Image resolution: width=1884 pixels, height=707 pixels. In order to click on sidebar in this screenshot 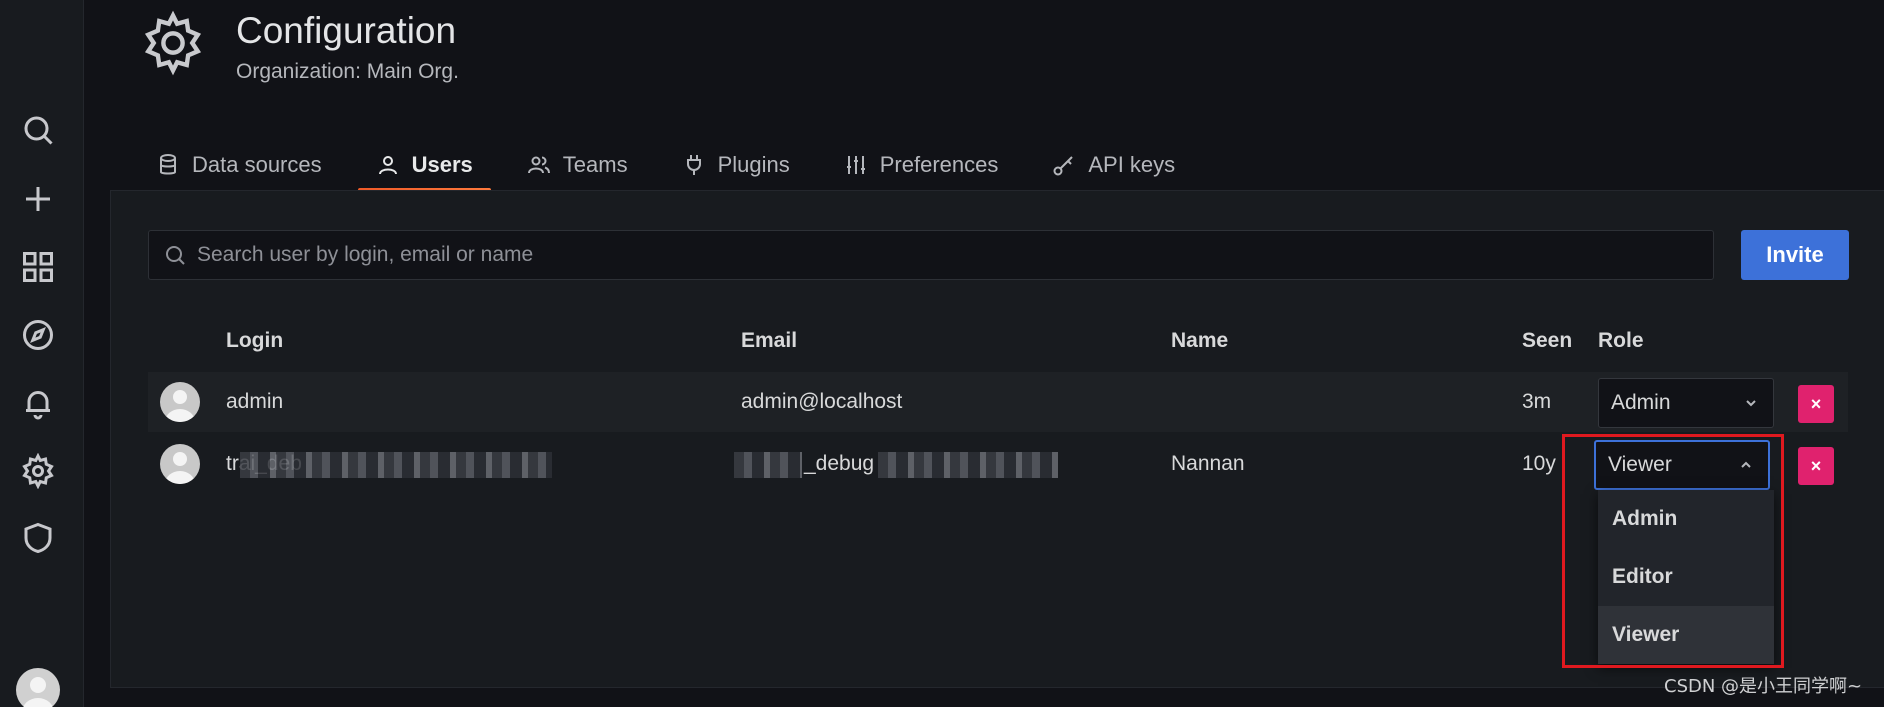, I will do `click(42, 353)`.